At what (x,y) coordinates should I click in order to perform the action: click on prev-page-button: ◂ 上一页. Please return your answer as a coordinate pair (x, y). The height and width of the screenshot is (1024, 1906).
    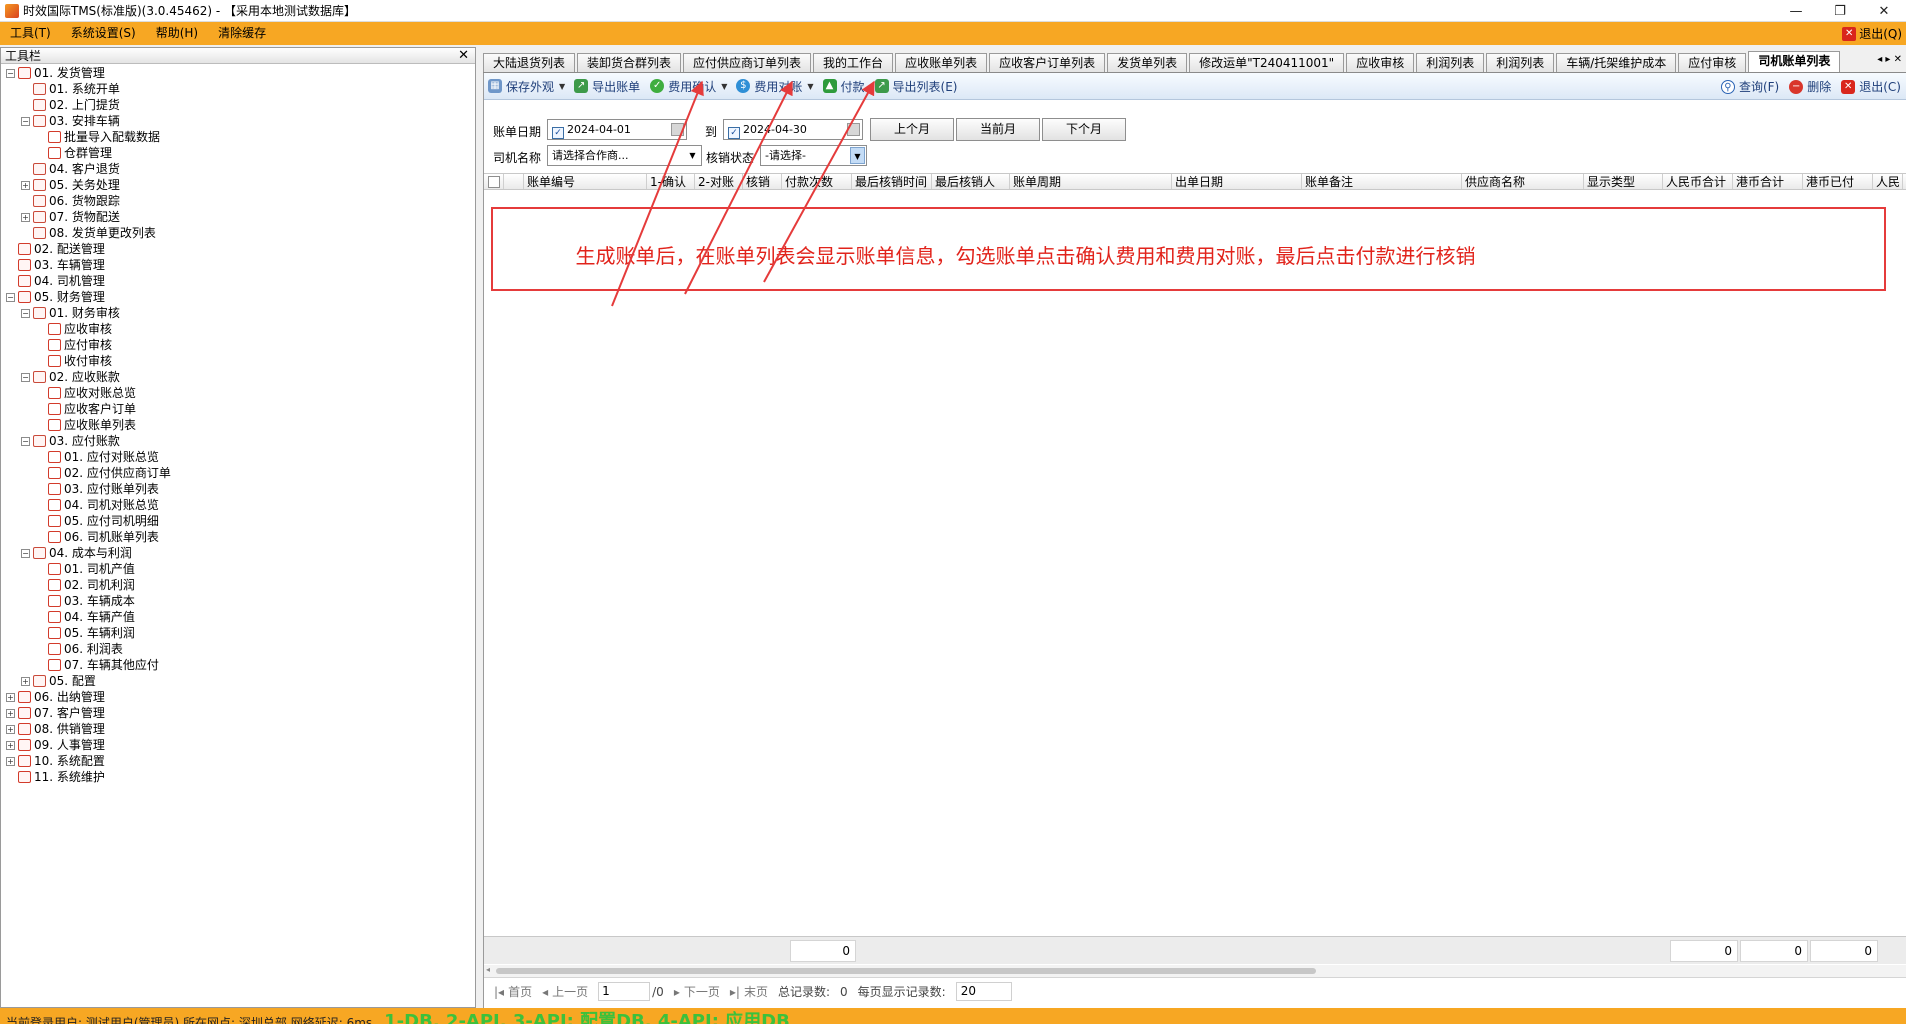
    Looking at the image, I should click on (565, 991).